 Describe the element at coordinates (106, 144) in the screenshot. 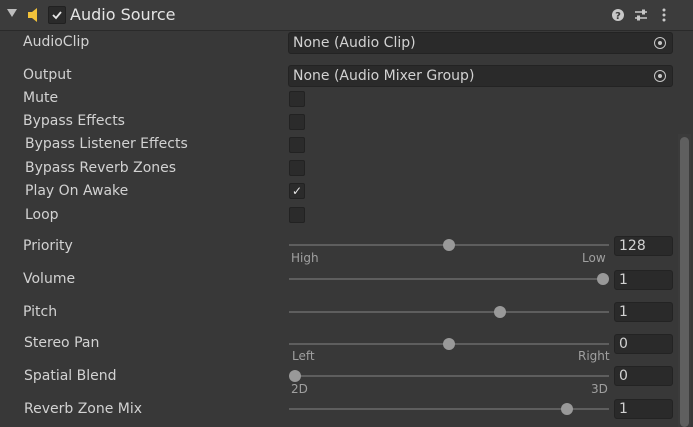

I see `bypass-listener-effects-label: Bypass Listener Effects` at that location.